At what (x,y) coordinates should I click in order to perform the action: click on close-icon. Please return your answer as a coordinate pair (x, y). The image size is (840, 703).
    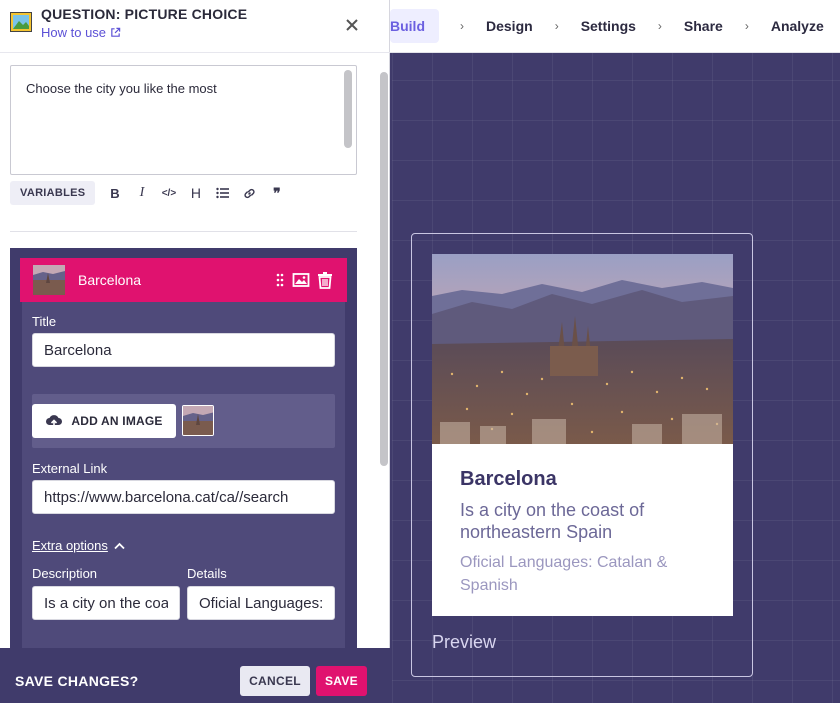
    Looking at the image, I should click on (352, 25).